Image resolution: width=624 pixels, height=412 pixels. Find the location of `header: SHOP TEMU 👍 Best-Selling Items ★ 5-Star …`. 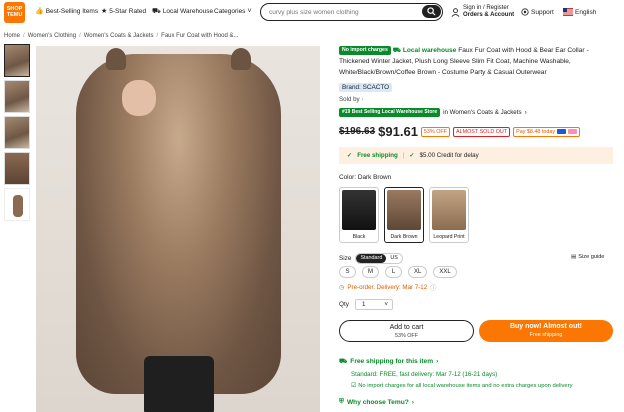

header: SHOP TEMU 👍 Best-Selling Items ★ 5-Star … is located at coordinates (312, 13).